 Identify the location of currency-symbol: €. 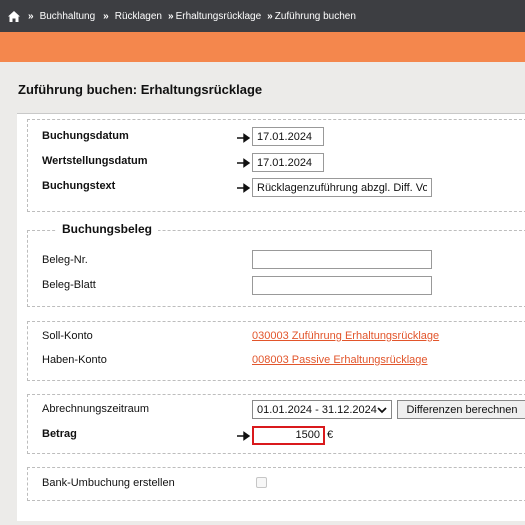
(330, 435).